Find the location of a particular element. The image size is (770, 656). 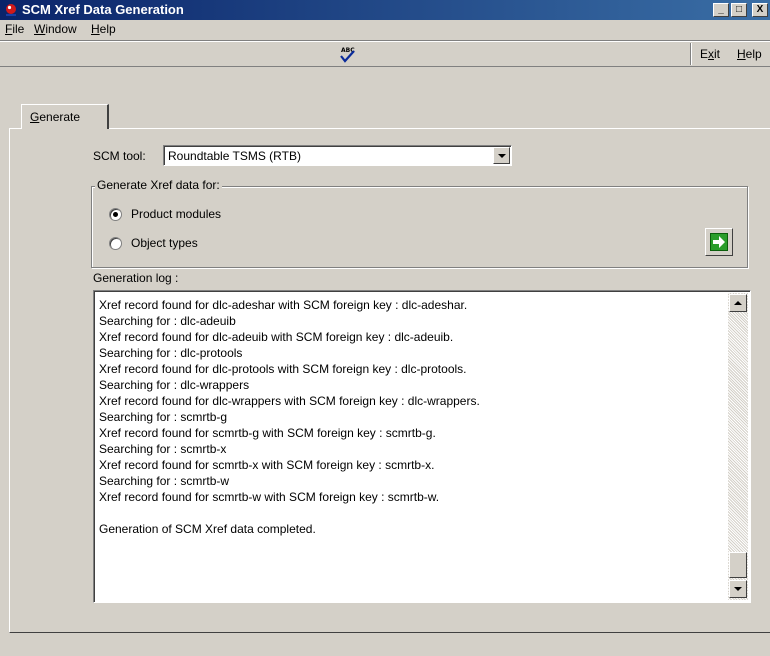

close-icon: X is located at coordinates (760, 9).